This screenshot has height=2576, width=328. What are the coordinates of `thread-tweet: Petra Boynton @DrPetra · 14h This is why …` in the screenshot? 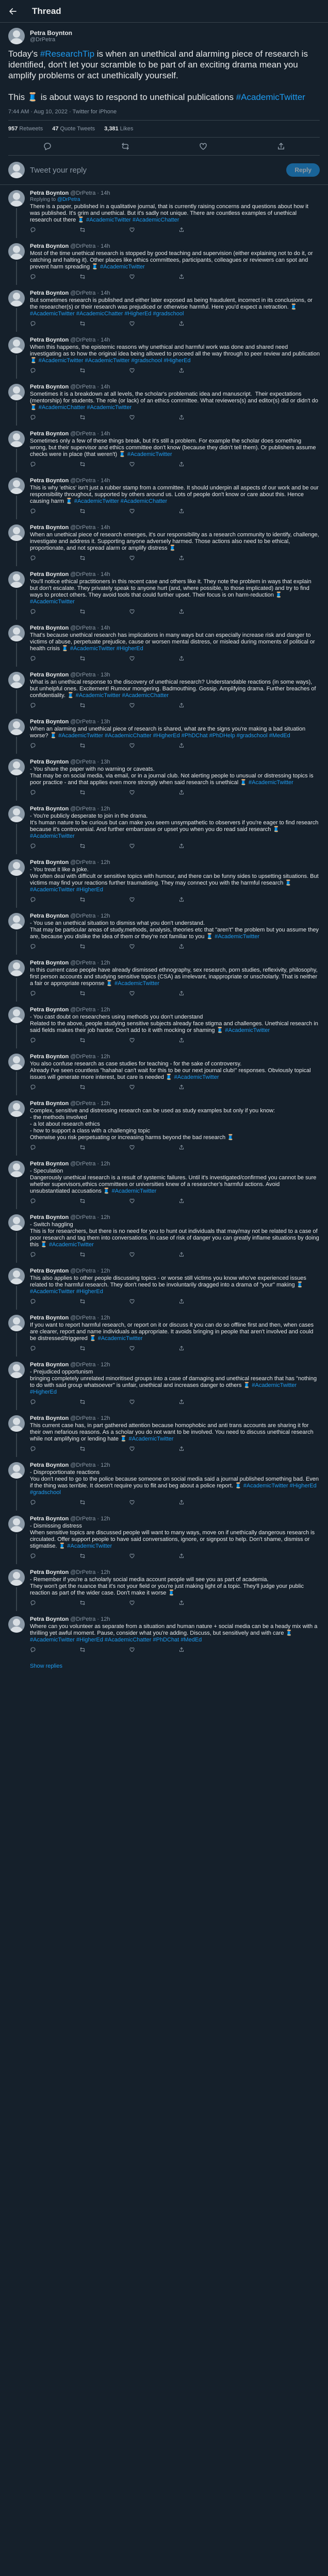 It's located at (164, 495).